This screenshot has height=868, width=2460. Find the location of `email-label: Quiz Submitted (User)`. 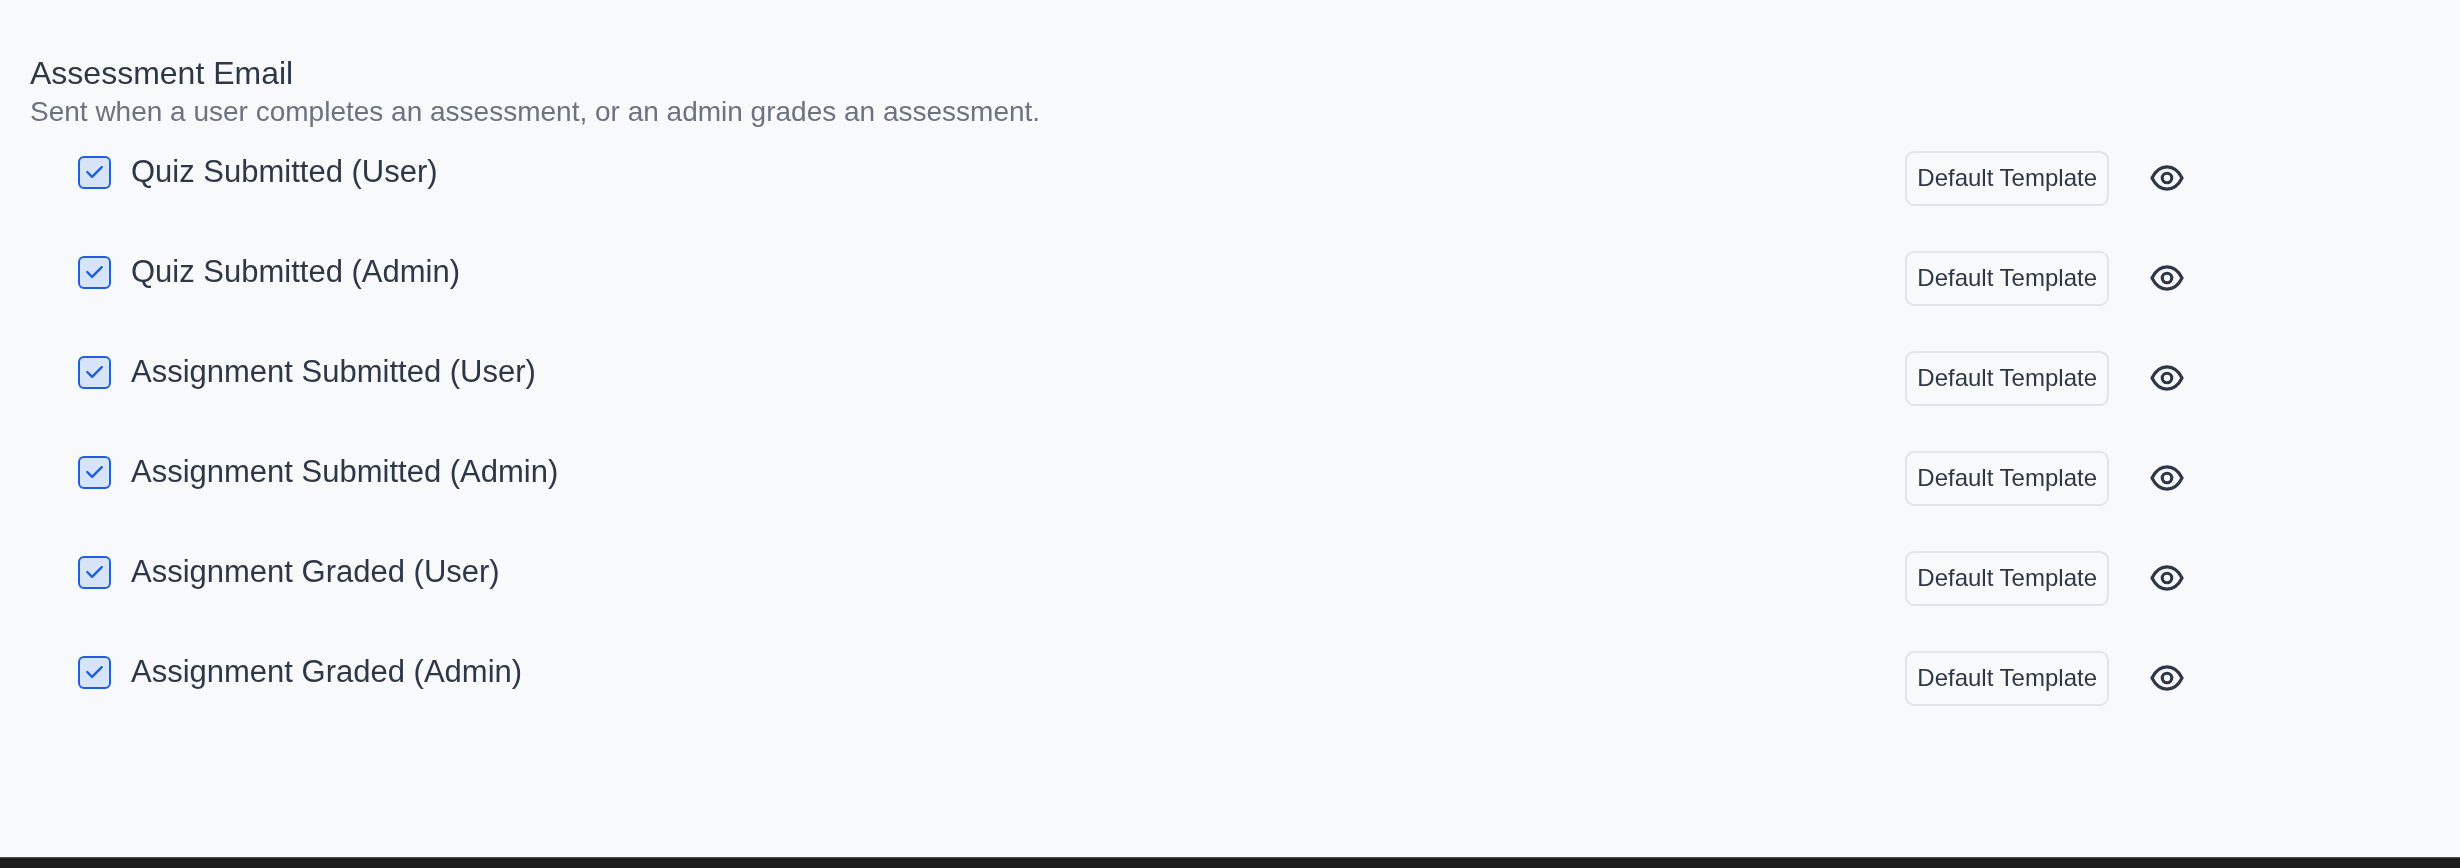

email-label: Quiz Submitted (User) is located at coordinates (285, 172).